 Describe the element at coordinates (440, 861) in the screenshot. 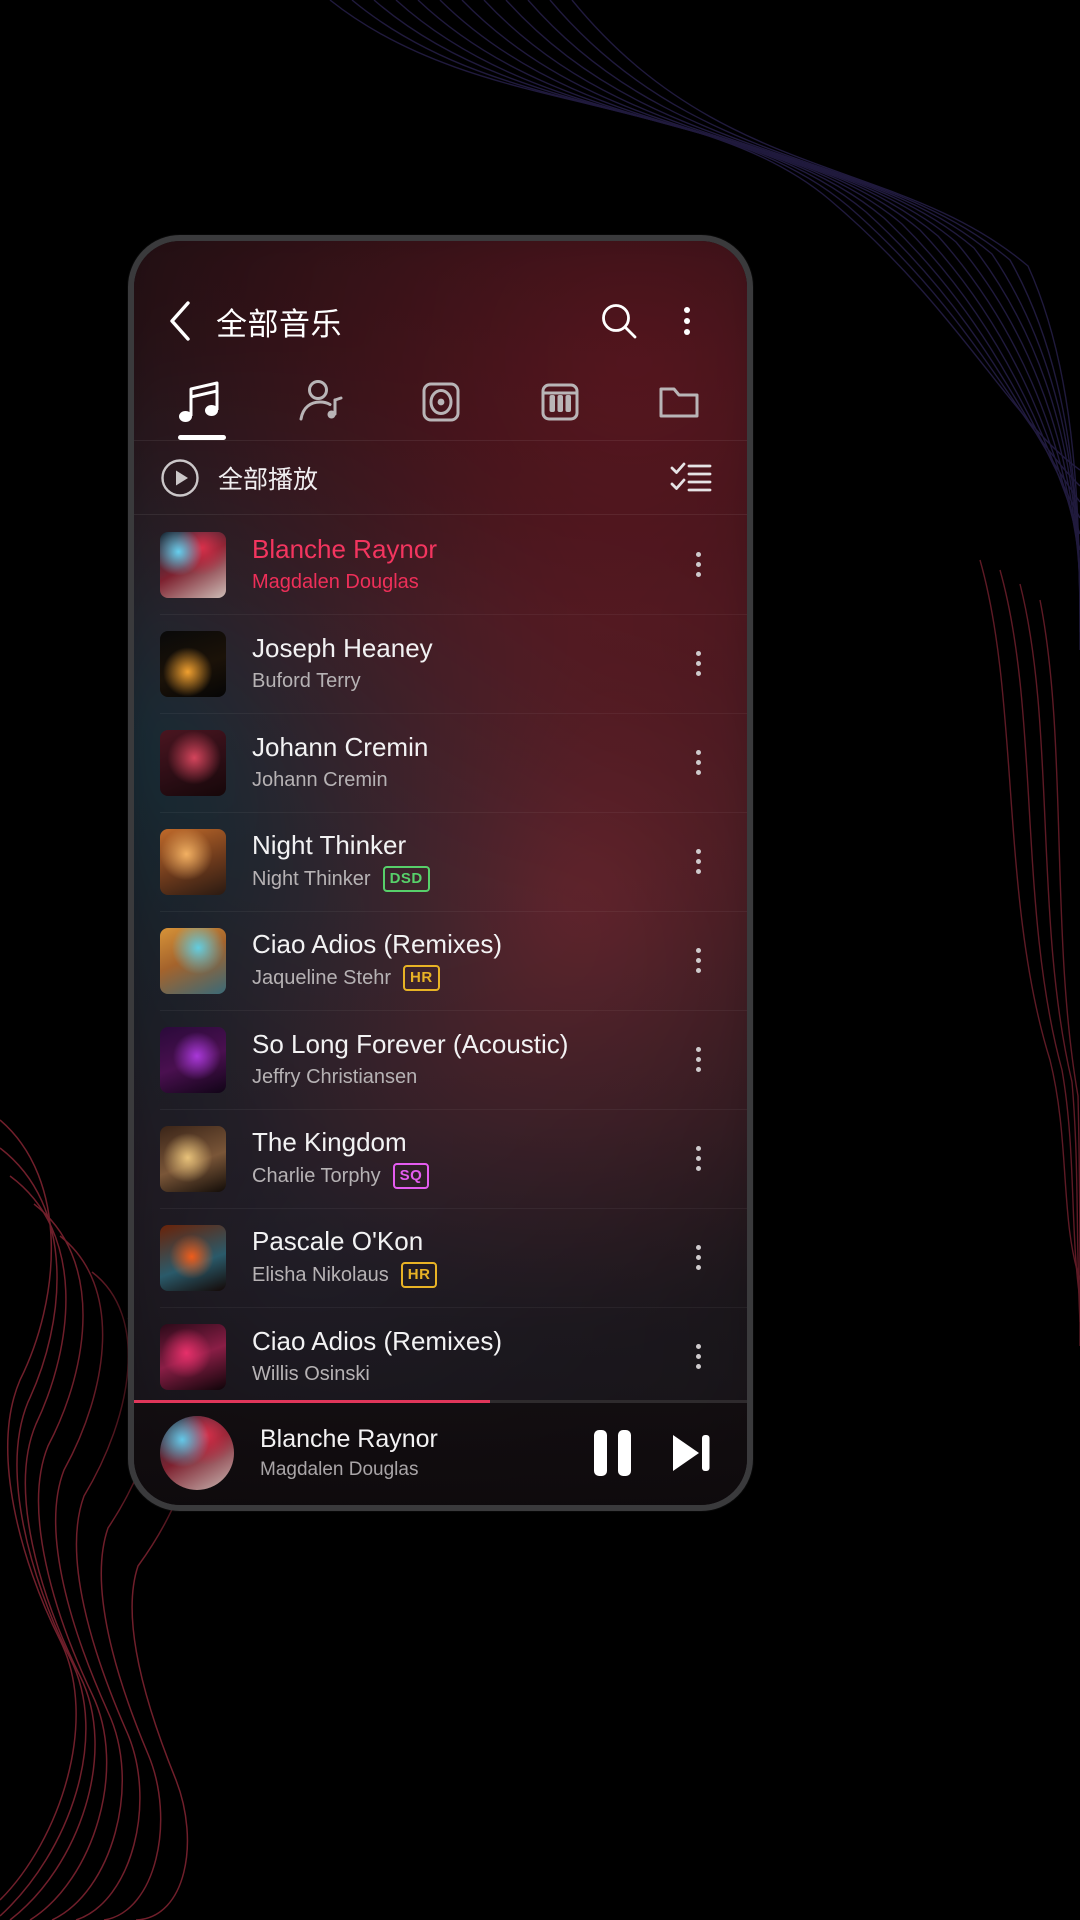

I see `song-row: Night Thinker Night Thinker DSD` at that location.